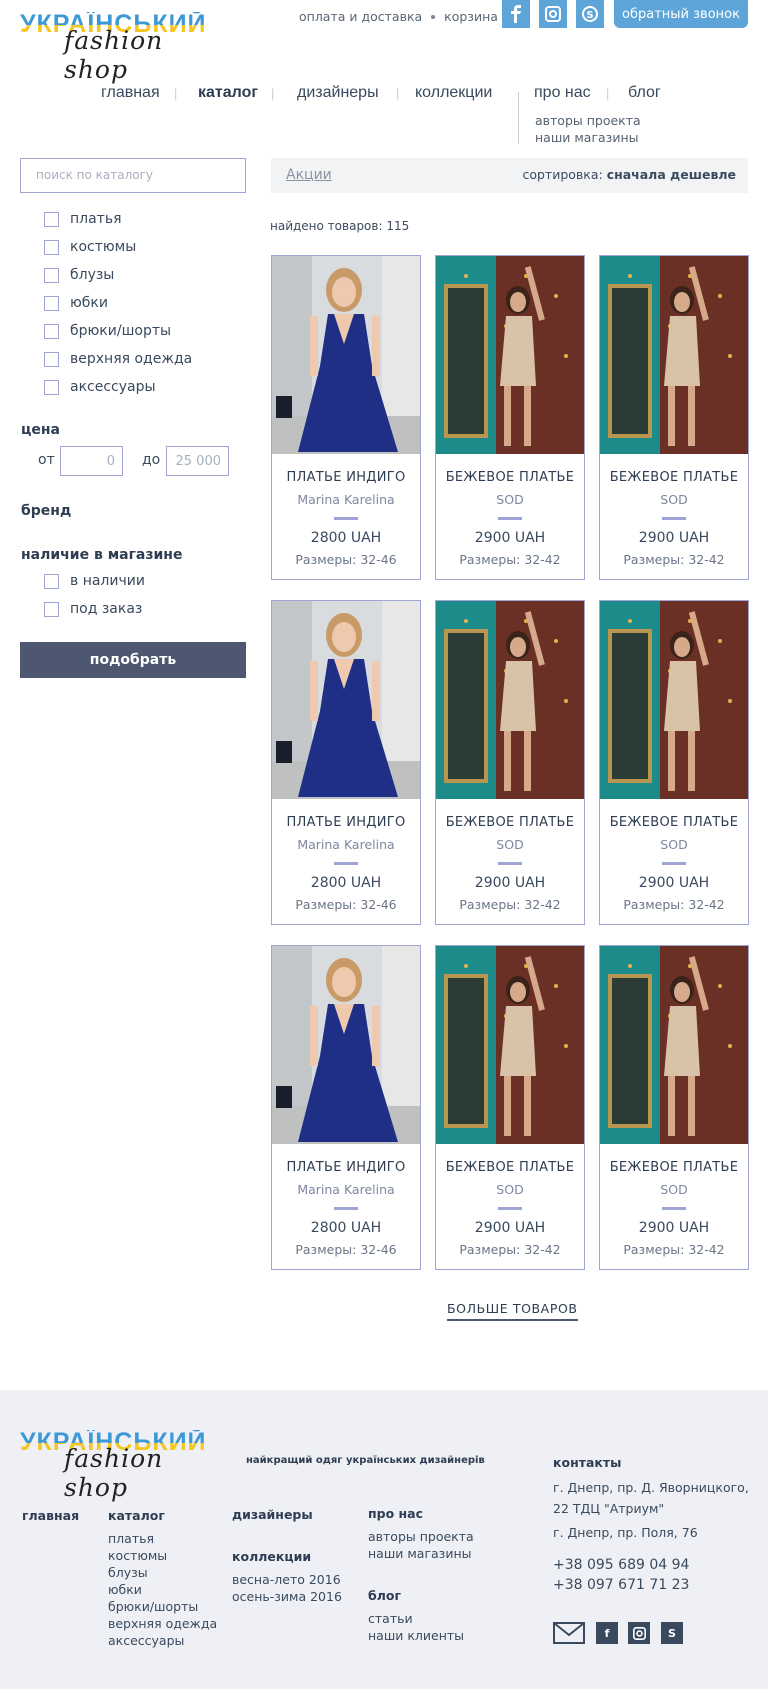 The width and height of the screenshot is (768, 1689). Describe the element at coordinates (107, 331) in the screenshot. I see `category-filter-trousers: брюки/шорты` at that location.